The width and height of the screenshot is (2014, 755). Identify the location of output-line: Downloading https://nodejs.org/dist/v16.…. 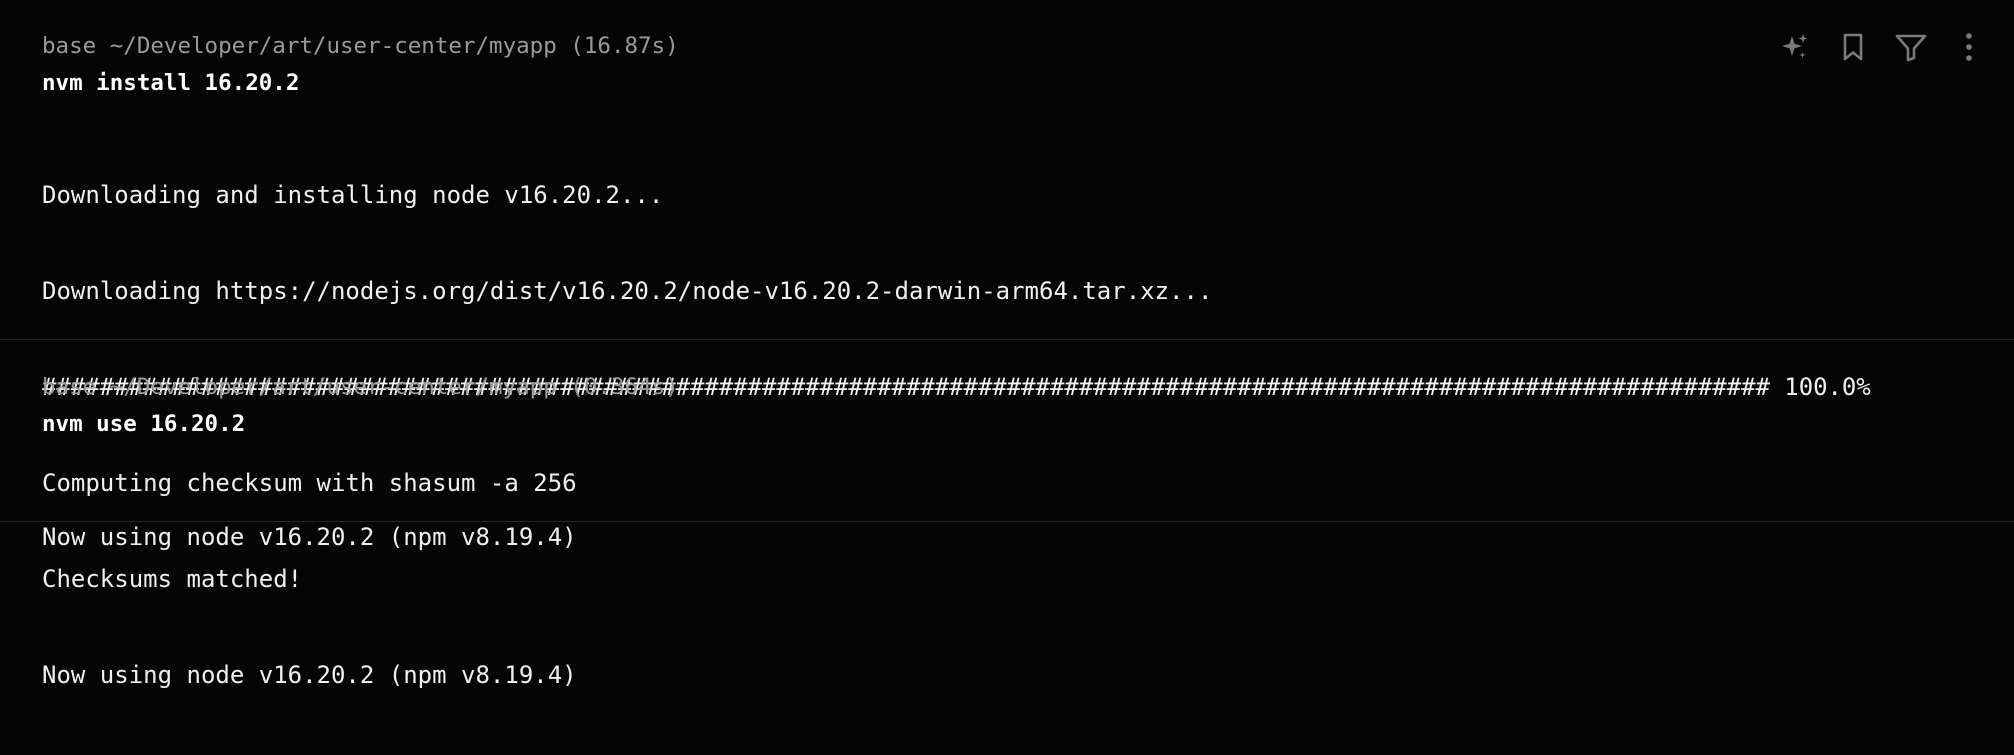
(627, 291).